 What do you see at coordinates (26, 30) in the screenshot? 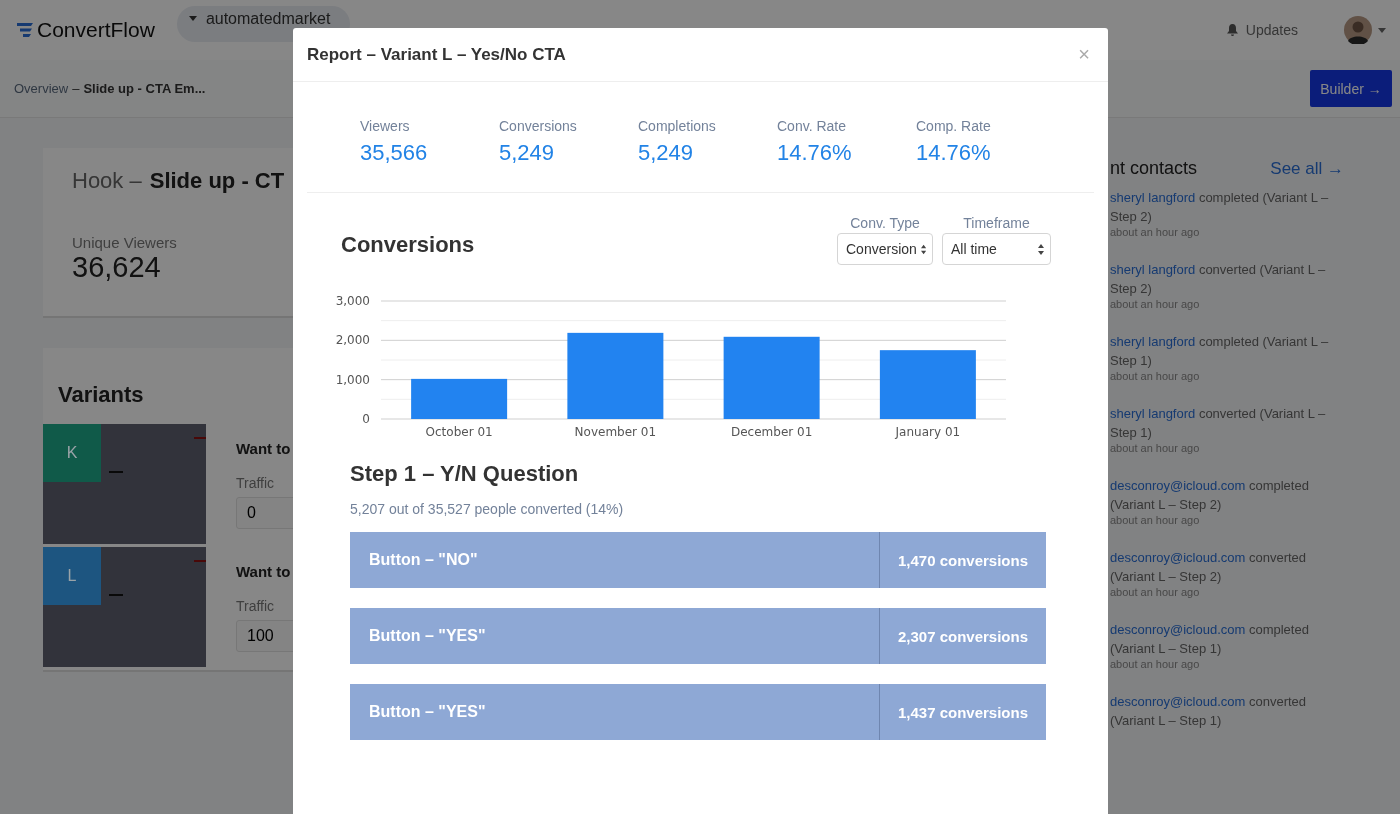
I see `logo-icon` at bounding box center [26, 30].